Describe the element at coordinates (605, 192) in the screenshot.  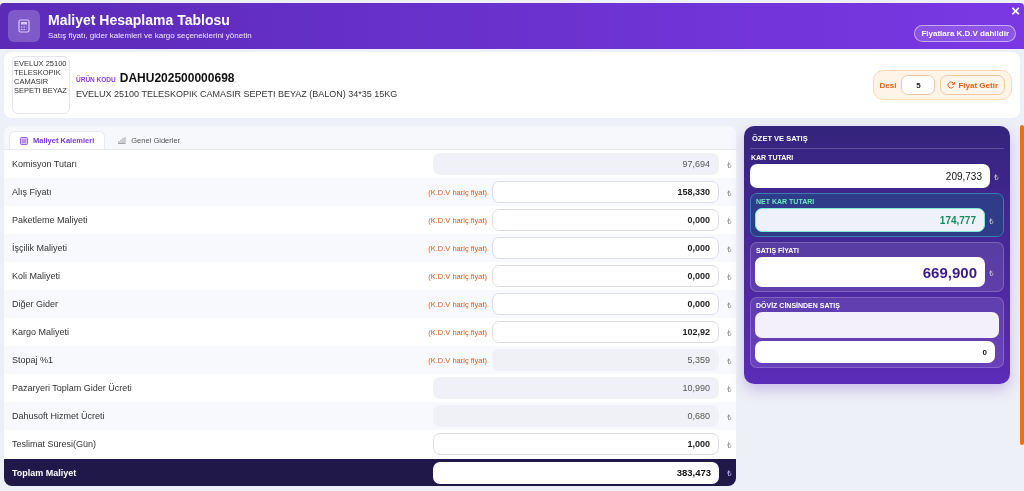
I see `amount-field: 158,330` at that location.